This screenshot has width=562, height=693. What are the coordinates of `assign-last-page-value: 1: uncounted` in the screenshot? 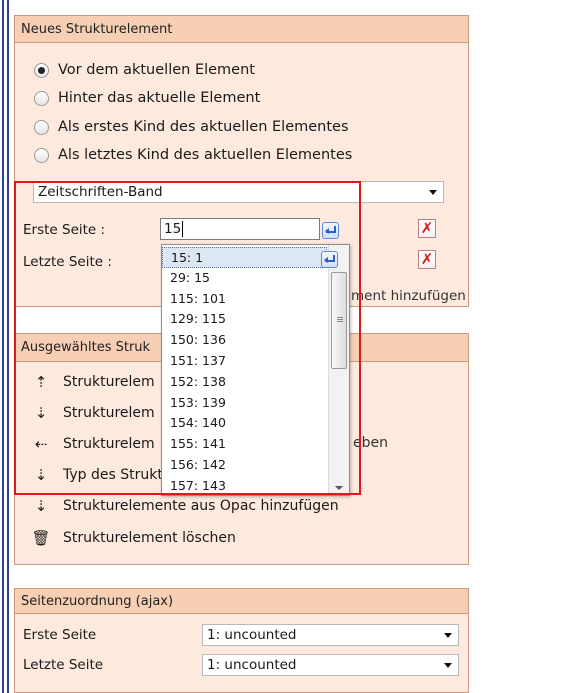 It's located at (252, 665).